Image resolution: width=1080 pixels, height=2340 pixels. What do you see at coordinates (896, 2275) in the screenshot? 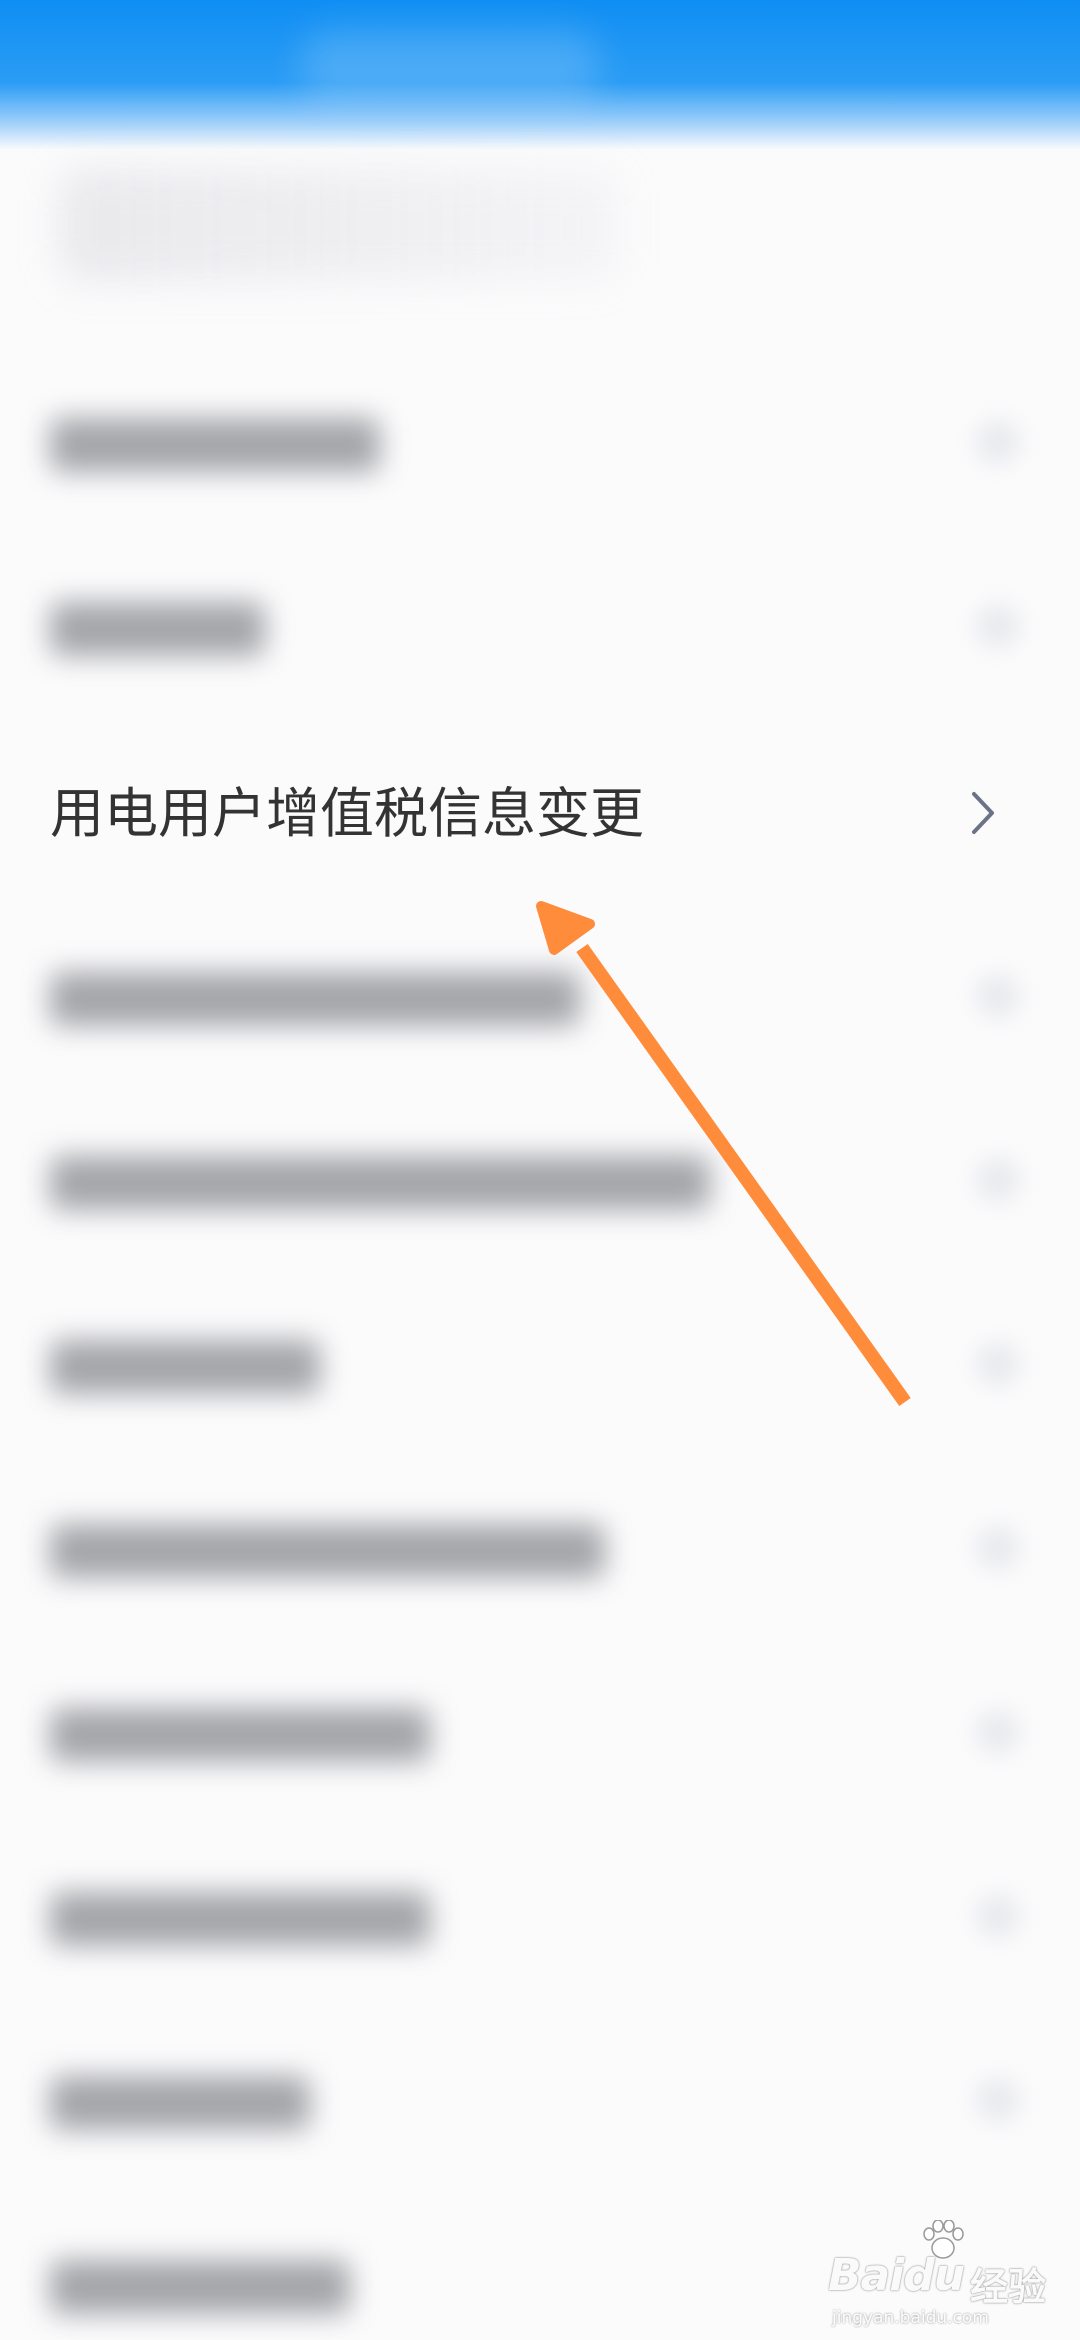
I see `watermark-brand: Baidu` at bounding box center [896, 2275].